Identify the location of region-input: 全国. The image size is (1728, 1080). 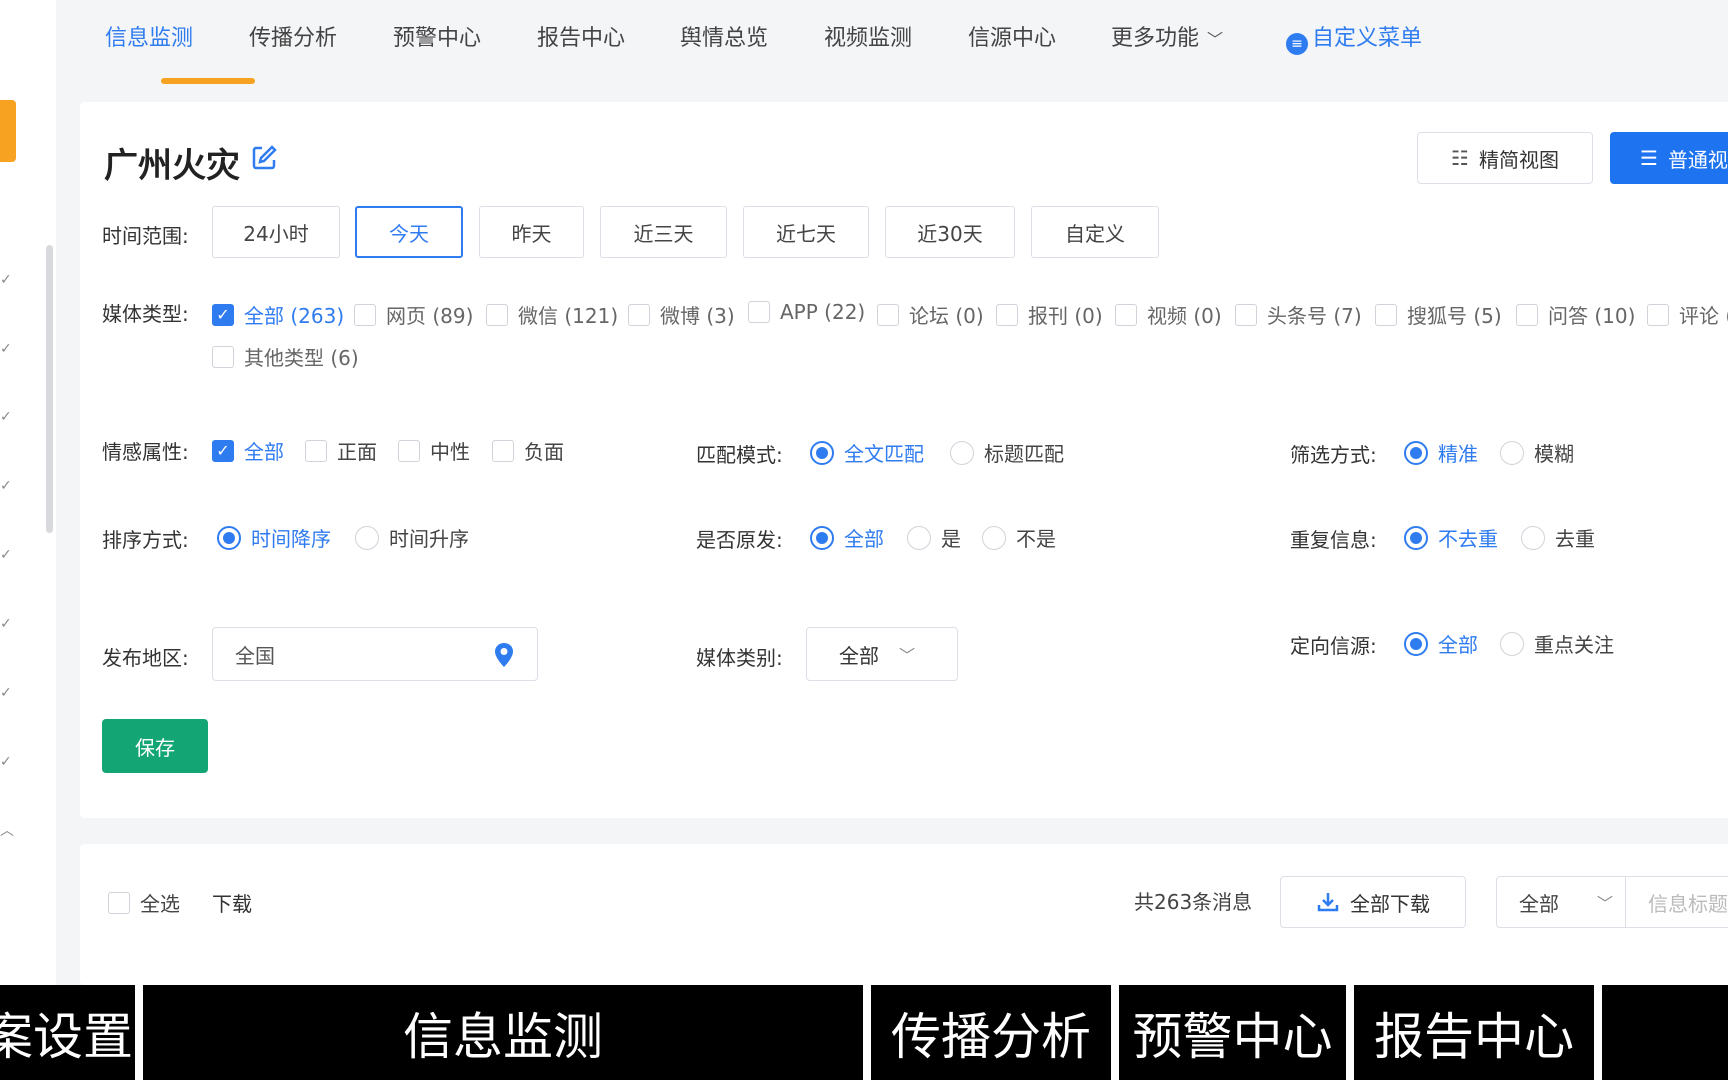
(375, 654).